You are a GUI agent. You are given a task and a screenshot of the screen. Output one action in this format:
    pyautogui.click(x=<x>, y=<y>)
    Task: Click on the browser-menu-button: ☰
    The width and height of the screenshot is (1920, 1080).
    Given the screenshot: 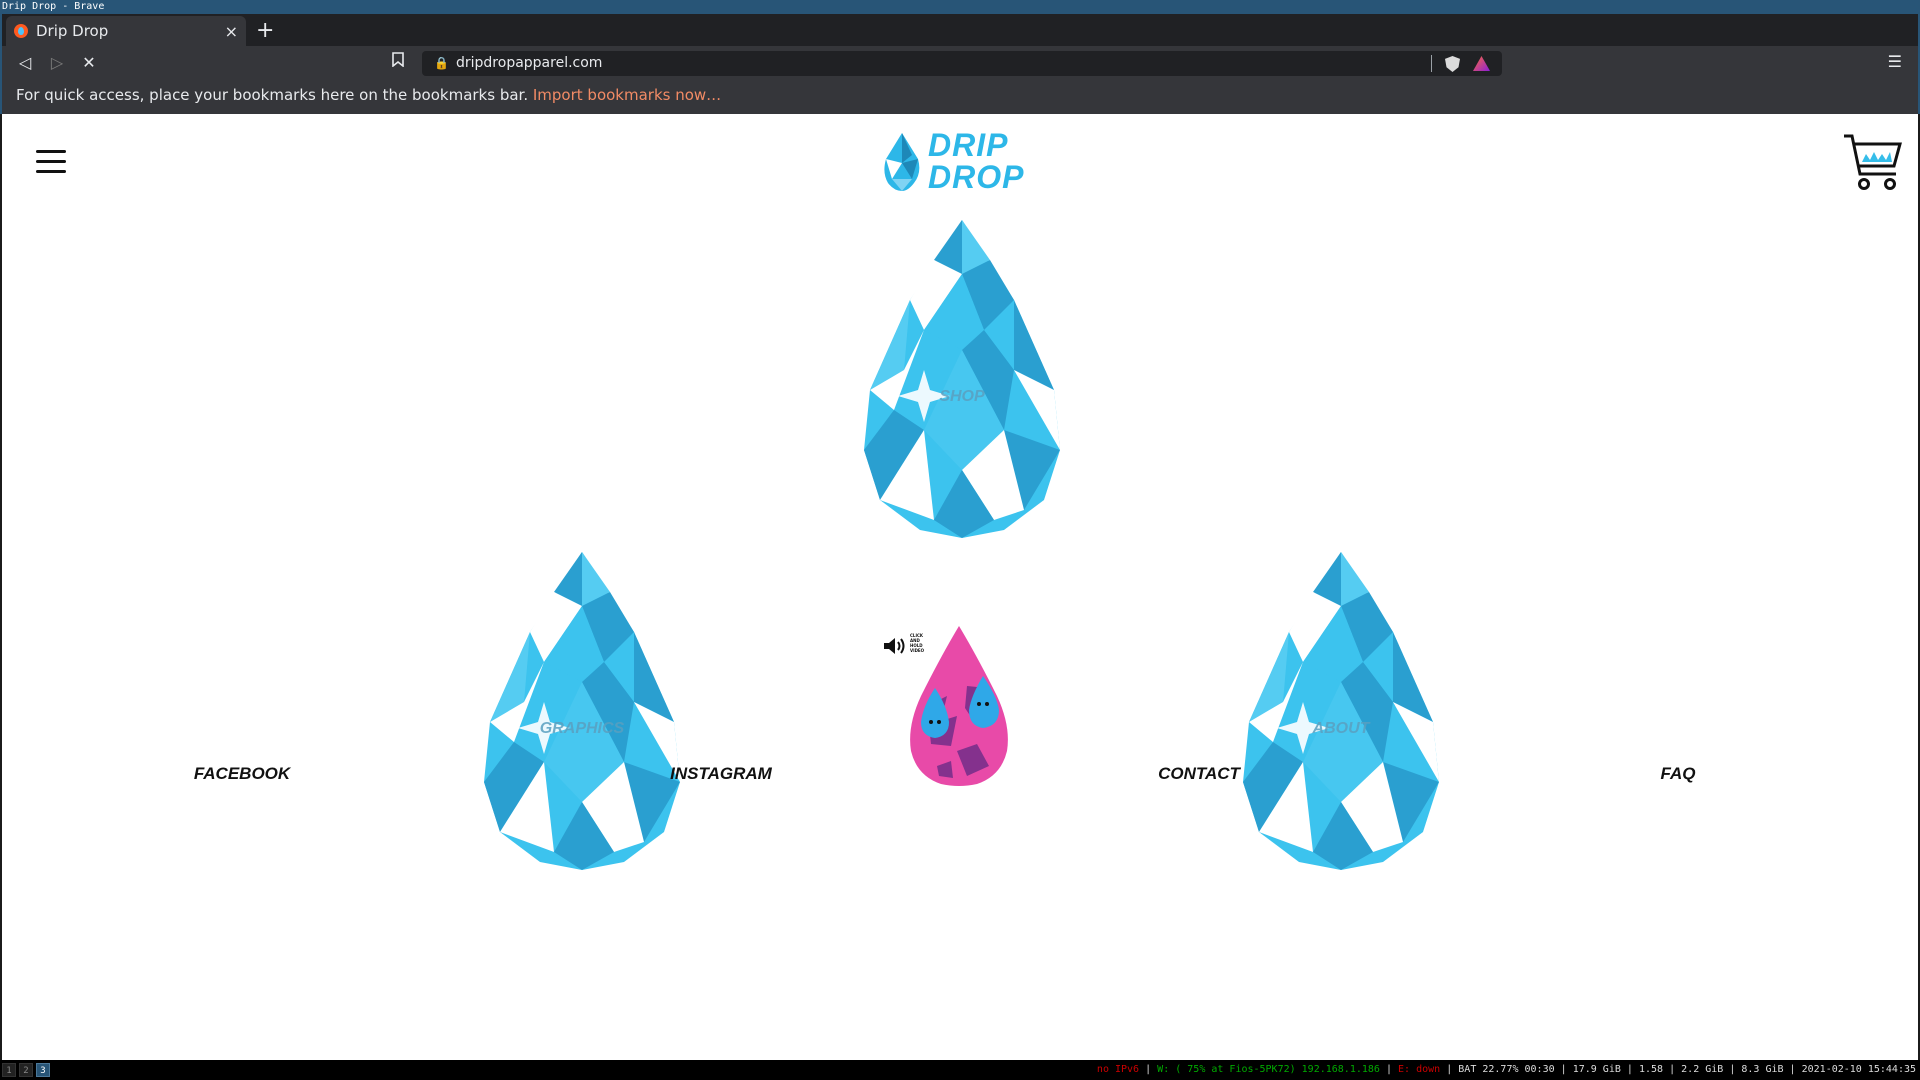 What is the action you would take?
    pyautogui.click(x=1895, y=61)
    